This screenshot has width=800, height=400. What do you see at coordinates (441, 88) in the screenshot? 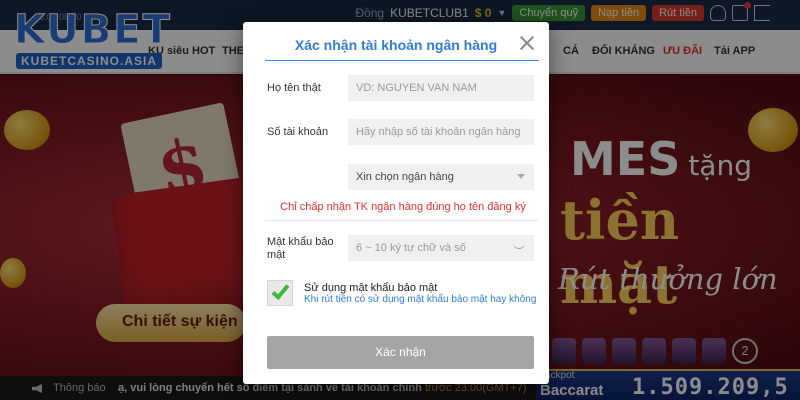
I see `real-name-input` at bounding box center [441, 88].